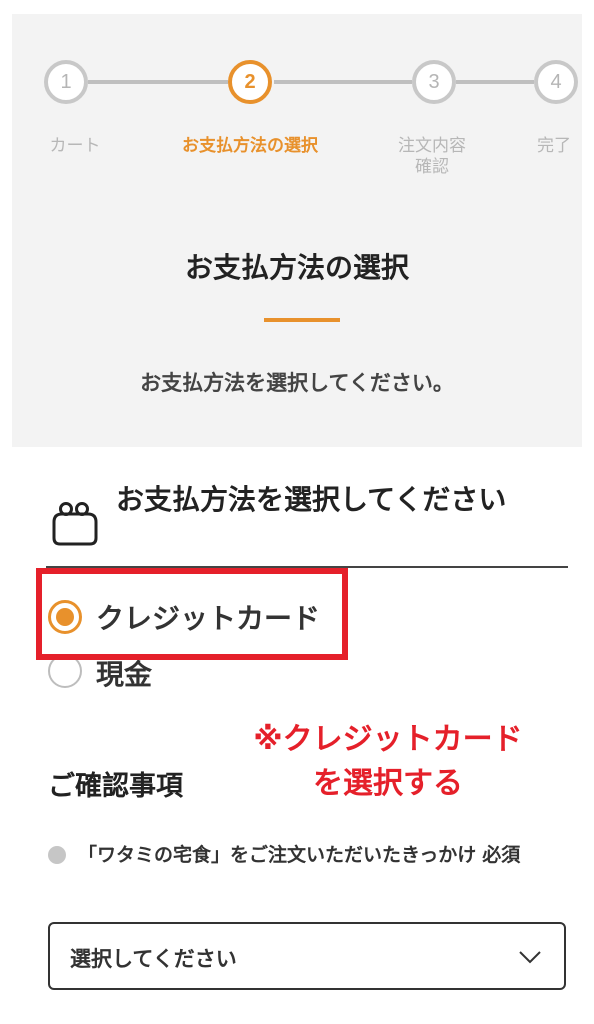 Image resolution: width=594 pixels, height=1024 pixels. Describe the element at coordinates (297, 383) in the screenshot. I see `page-subtitle: お支払方法を選択してください。` at that location.